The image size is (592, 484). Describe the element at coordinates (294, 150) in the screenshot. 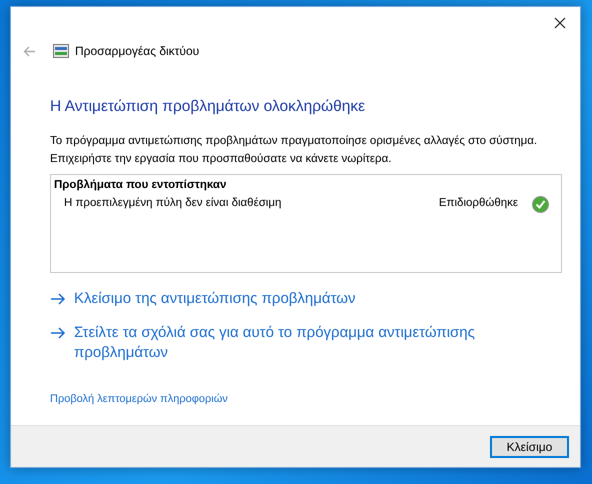

I see `description-text: Το πρόγραμμα αντιμετώπισης προβλημάτων πραγματοποίησε ορισμένες αλλαγές στο σύστημα. Επιχειρήστε την εργασία που προσπαθούσατε να κάνετε νωρίτερα.` at that location.